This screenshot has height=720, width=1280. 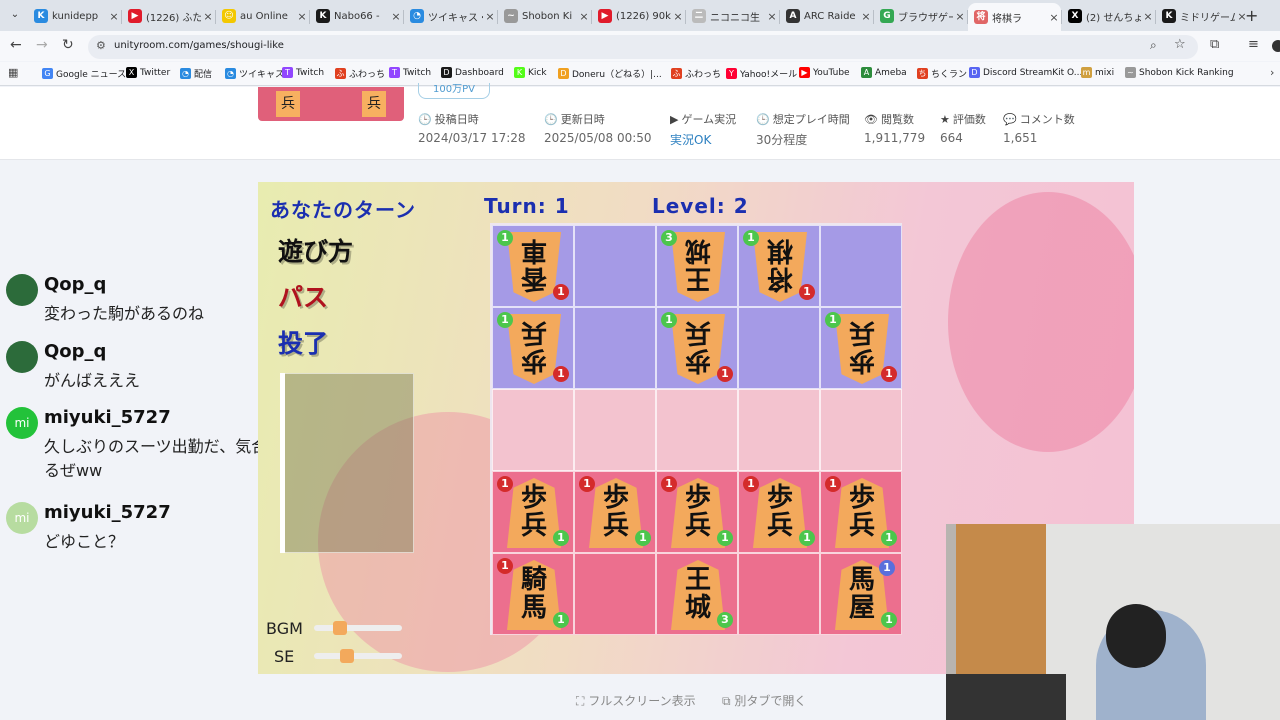 I want to click on browser-tab: 将将棋ラ ×, so click(x=1014, y=17).